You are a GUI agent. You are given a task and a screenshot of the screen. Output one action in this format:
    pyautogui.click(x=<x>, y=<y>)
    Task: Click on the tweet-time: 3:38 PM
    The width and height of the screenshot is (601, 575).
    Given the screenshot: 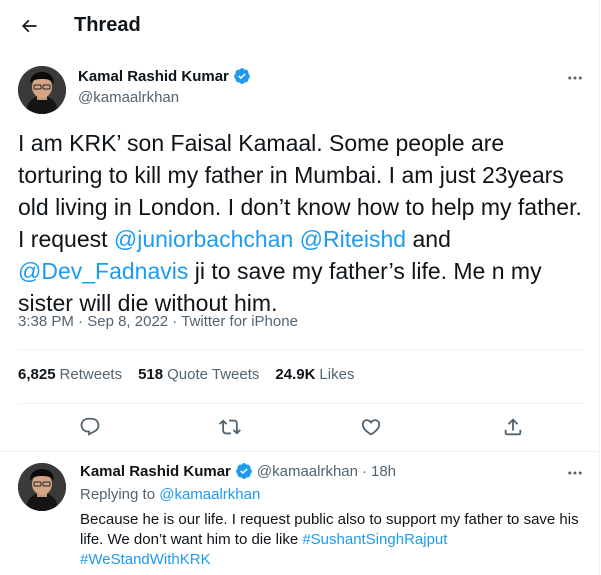 What is the action you would take?
    pyautogui.click(x=46, y=321)
    